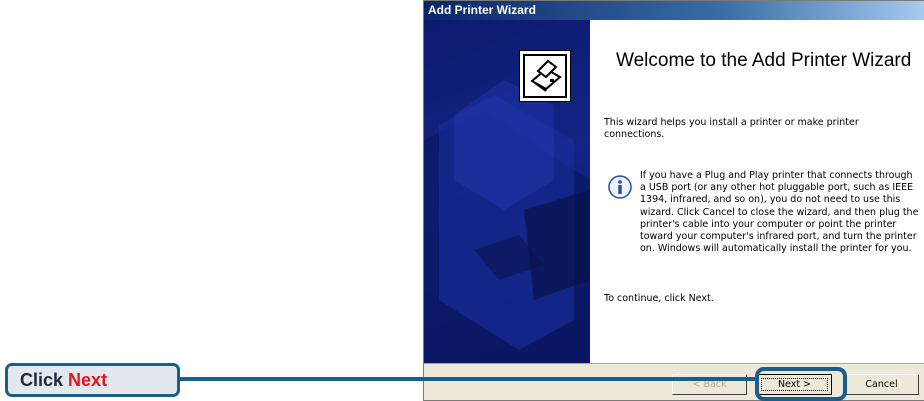 The width and height of the screenshot is (924, 401). What do you see at coordinates (801, 384) in the screenshot?
I see `next-button-highlight` at bounding box center [801, 384].